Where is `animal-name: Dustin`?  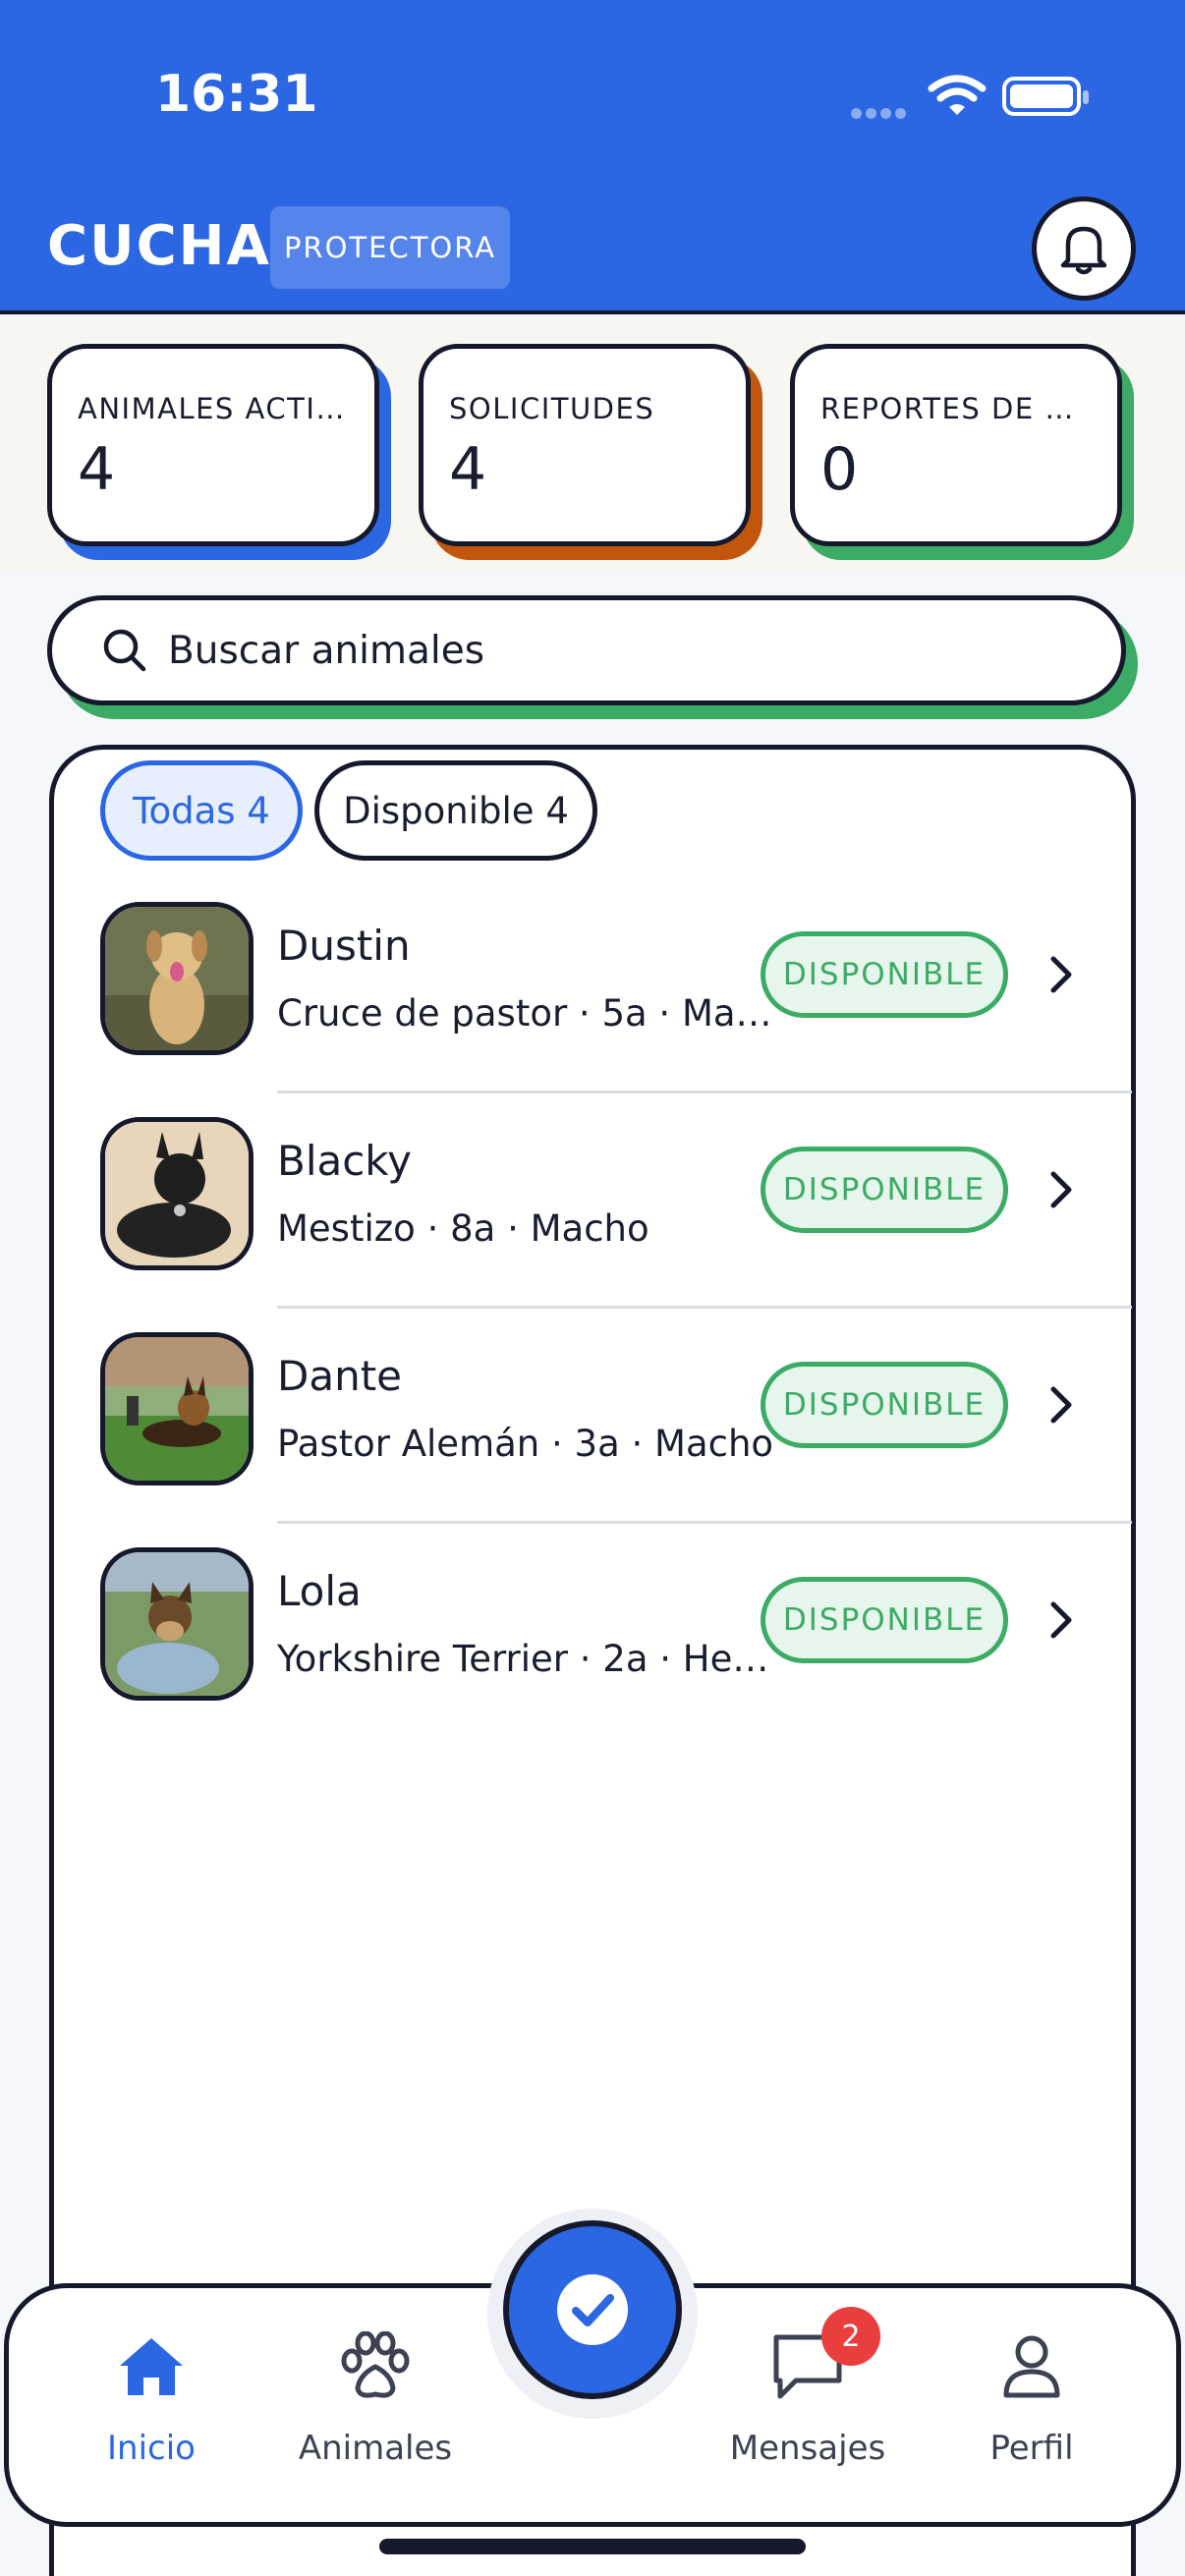 animal-name: Dustin is located at coordinates (344, 946).